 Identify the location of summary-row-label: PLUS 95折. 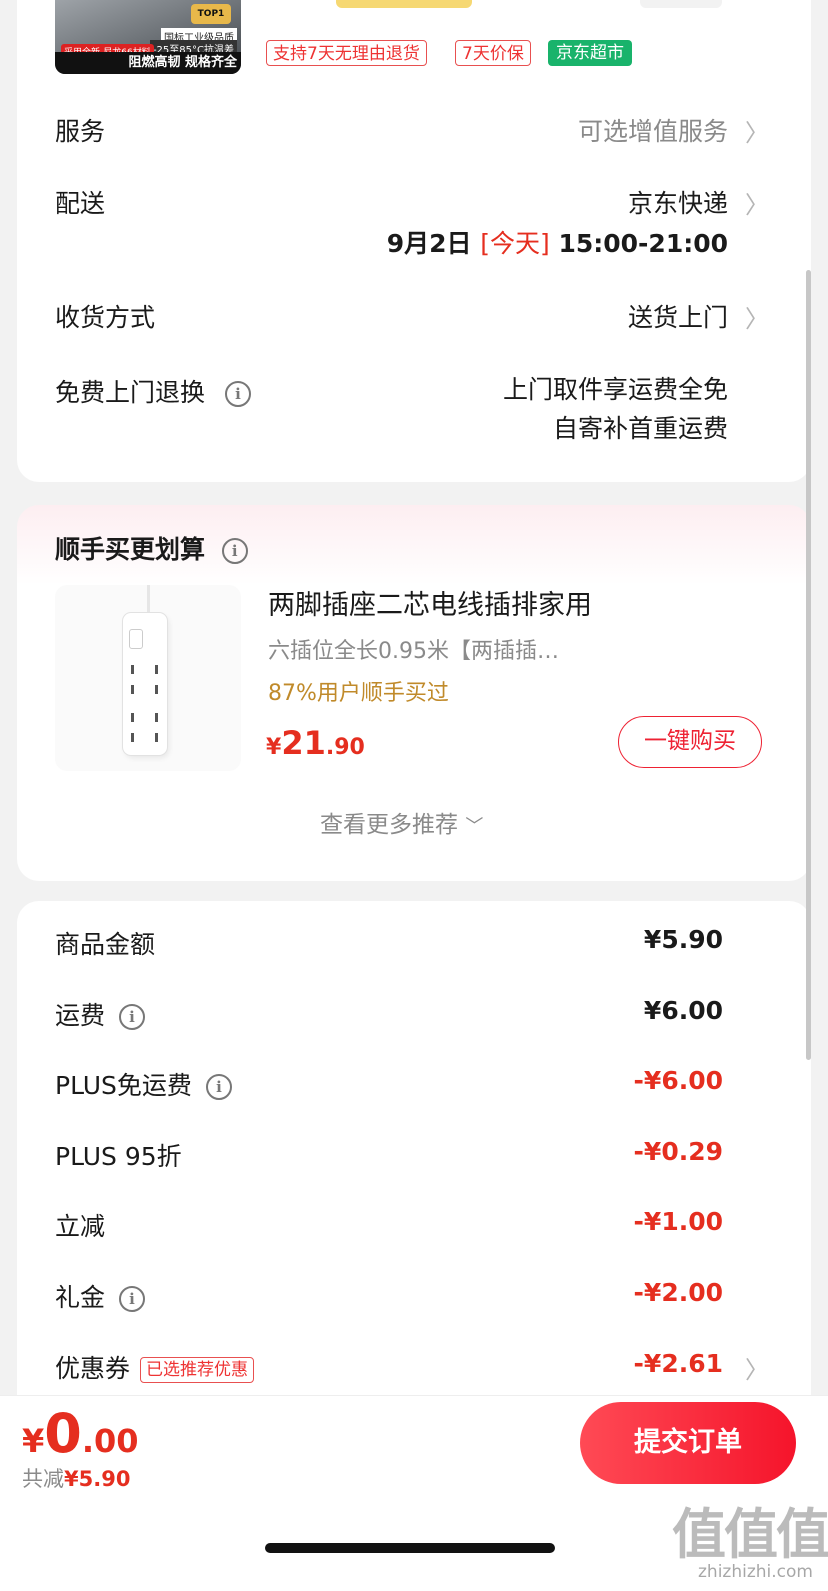
(118, 1155).